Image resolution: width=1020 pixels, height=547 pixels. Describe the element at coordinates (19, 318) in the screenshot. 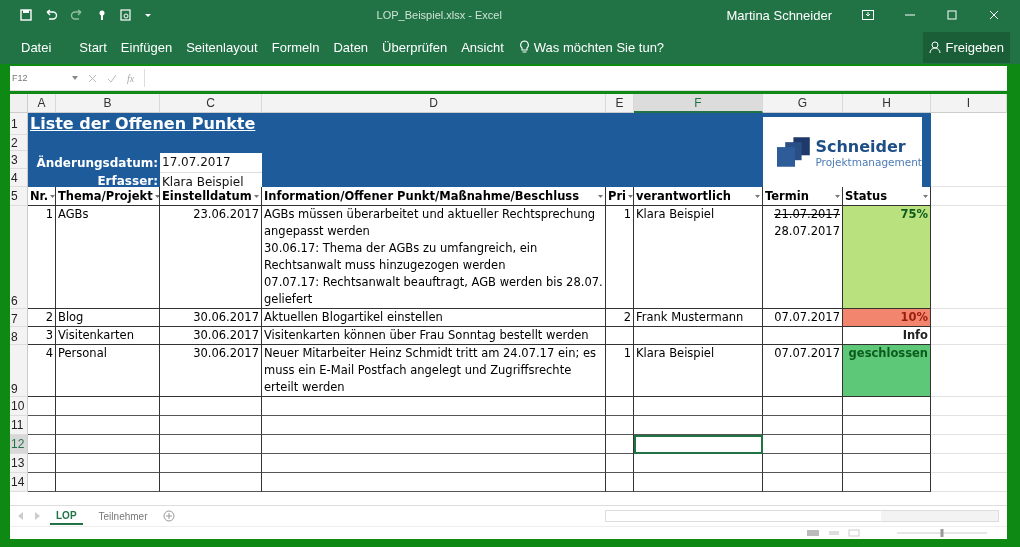

I see `row-header: 7` at that location.